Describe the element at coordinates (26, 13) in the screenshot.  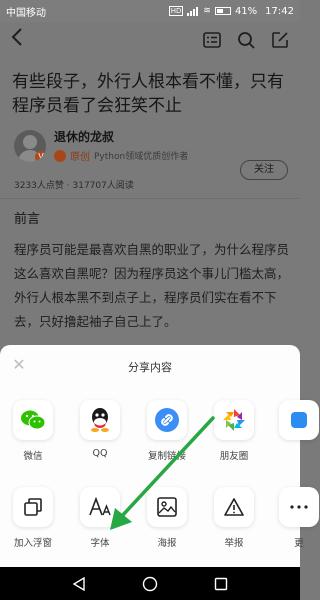
I see `carrier-name: 中国移动` at that location.